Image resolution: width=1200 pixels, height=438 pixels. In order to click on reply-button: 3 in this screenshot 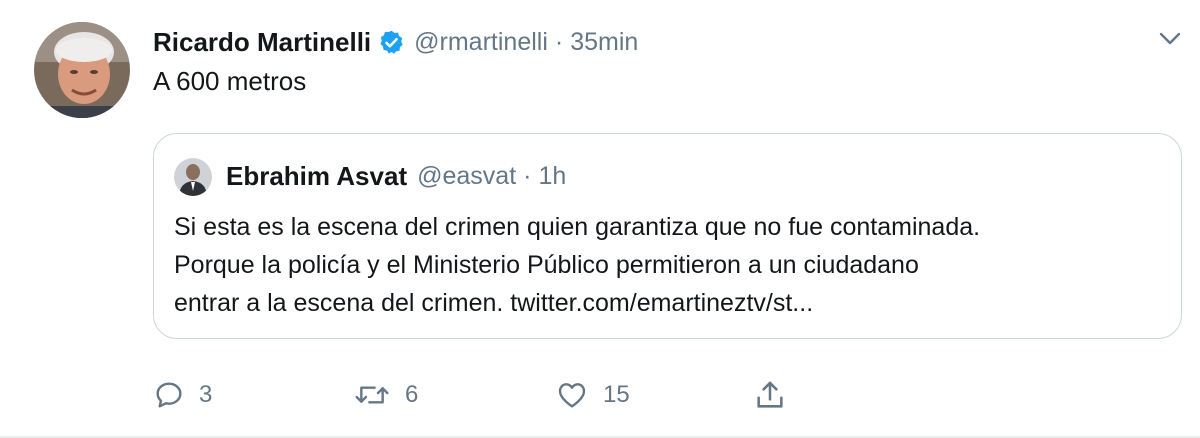, I will do `click(182, 395)`.